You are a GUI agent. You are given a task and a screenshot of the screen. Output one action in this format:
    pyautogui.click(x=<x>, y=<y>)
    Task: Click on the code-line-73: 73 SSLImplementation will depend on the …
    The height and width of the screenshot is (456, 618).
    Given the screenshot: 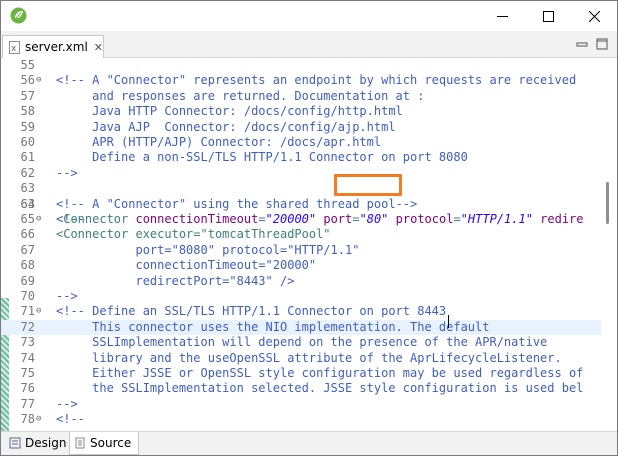 What is the action you would take?
    pyautogui.click(x=301, y=342)
    